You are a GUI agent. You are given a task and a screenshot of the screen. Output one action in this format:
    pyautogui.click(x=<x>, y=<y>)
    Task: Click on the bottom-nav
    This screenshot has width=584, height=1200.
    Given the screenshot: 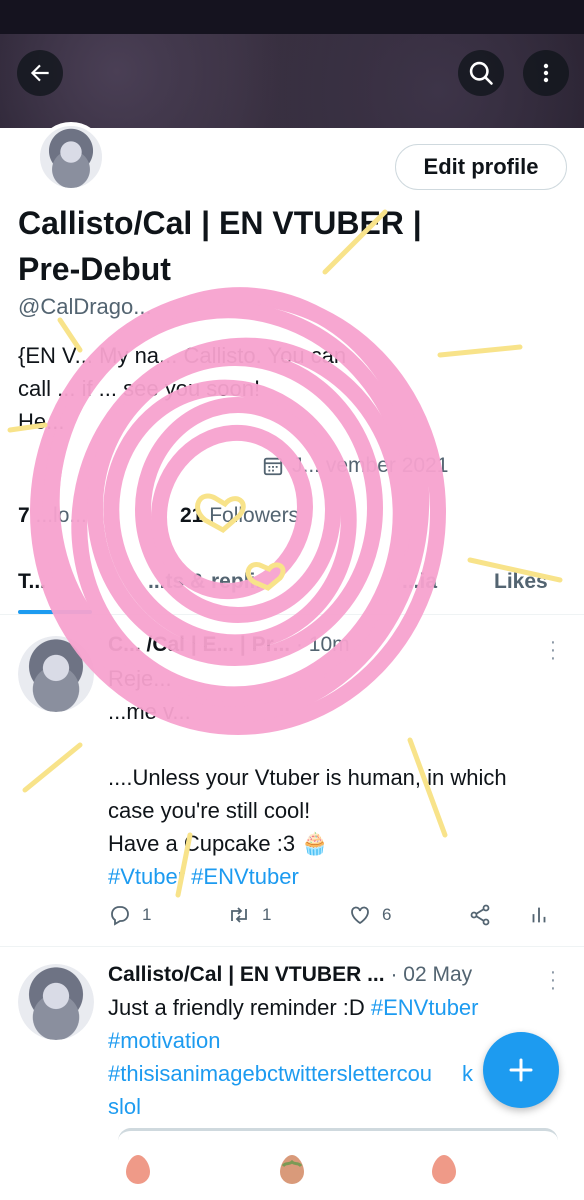 What is the action you would take?
    pyautogui.click(x=292, y=1170)
    